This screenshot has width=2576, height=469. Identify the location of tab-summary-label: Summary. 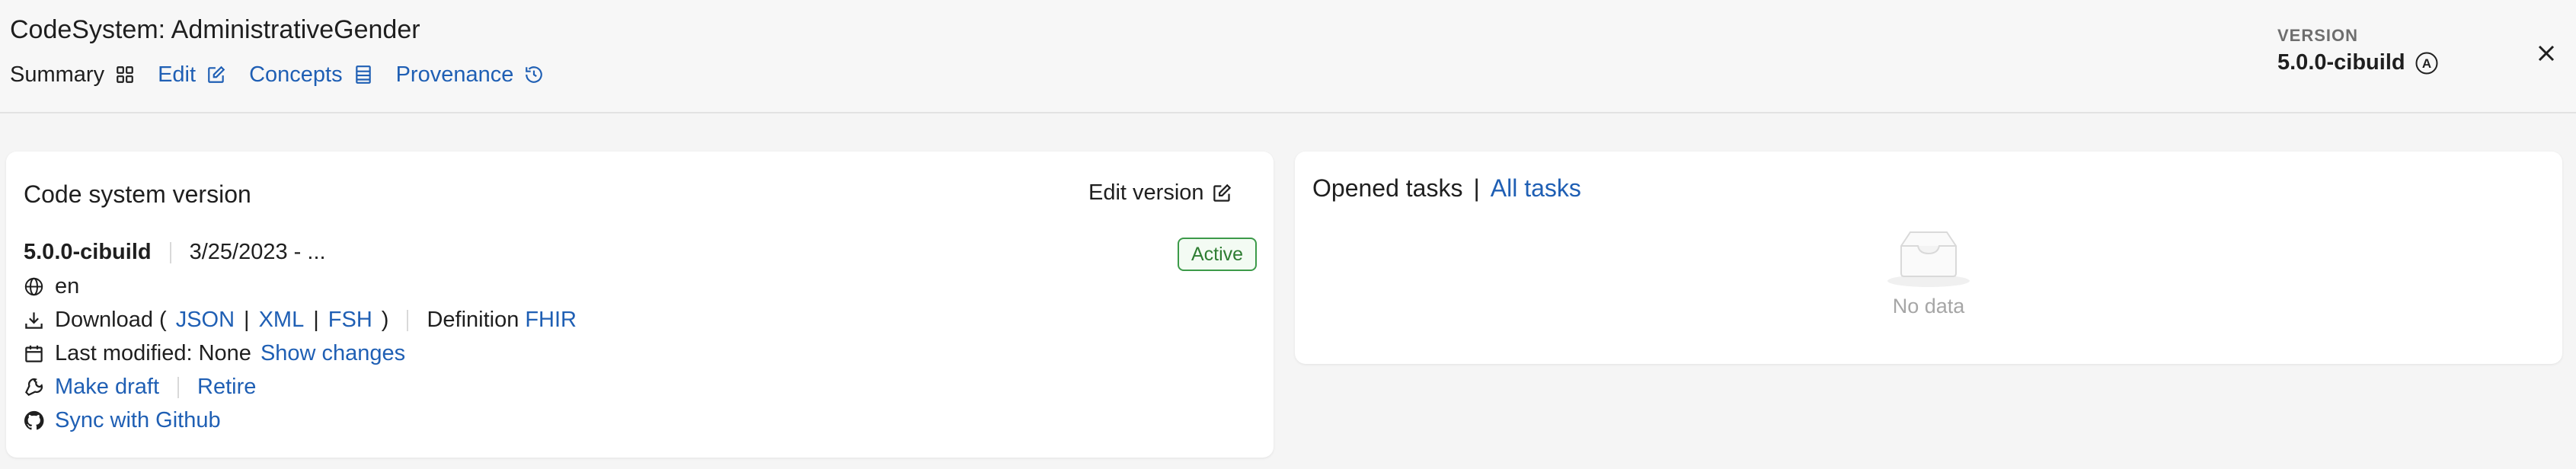
(57, 74).